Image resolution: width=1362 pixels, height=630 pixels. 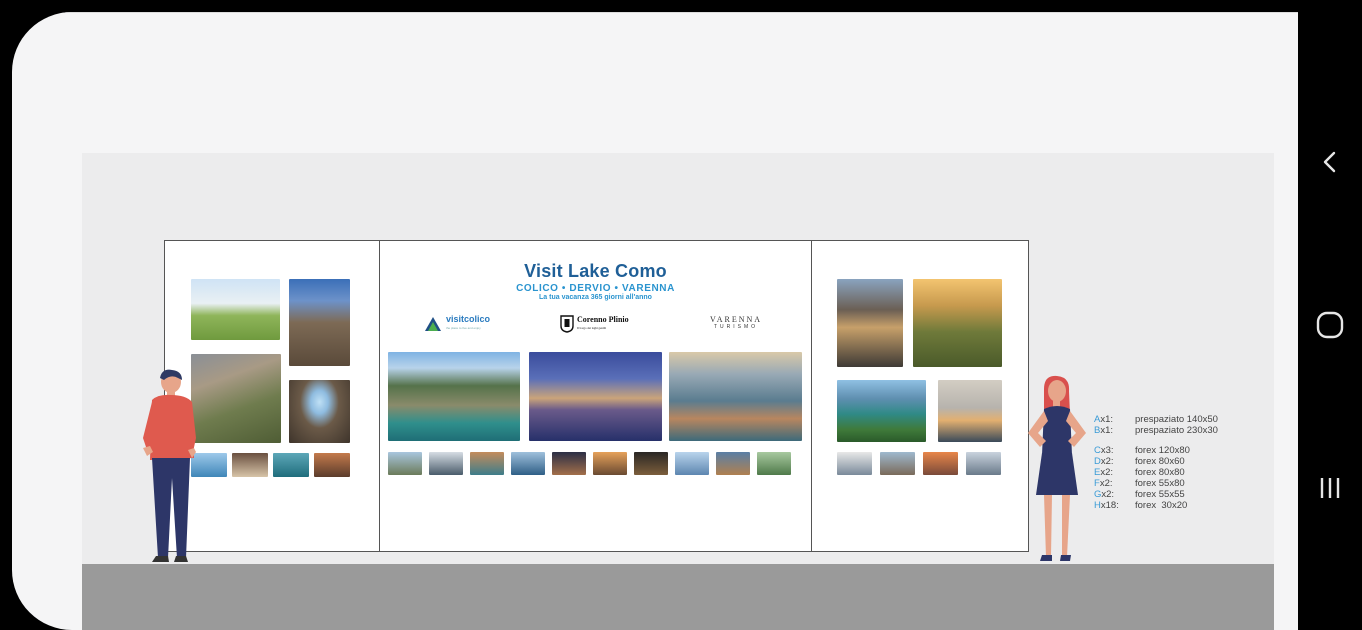 What do you see at coordinates (1160, 461) in the screenshot?
I see `legend-desc: forex 80x60` at bounding box center [1160, 461].